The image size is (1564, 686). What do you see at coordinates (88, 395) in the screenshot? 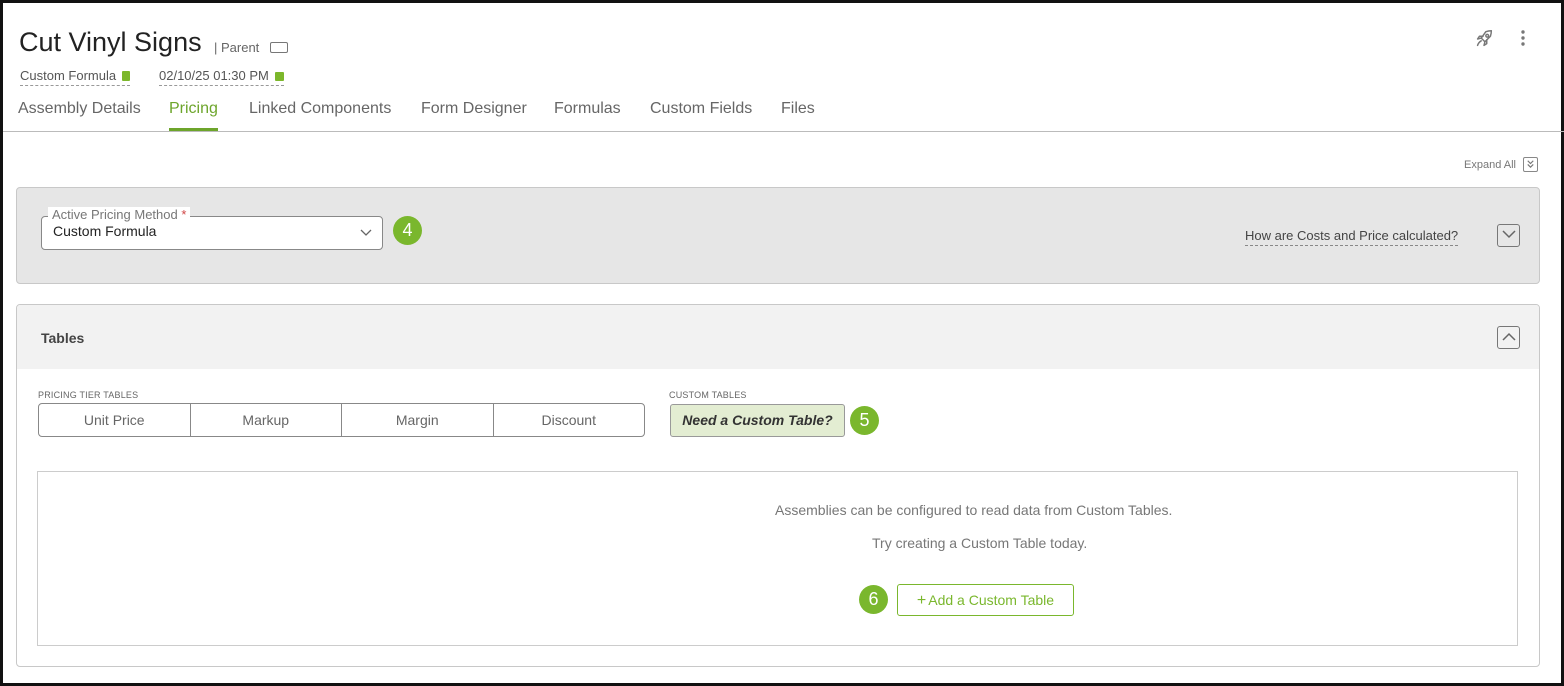
I see `pricing-tier-tables-label: PRICING TIER TABLES` at bounding box center [88, 395].